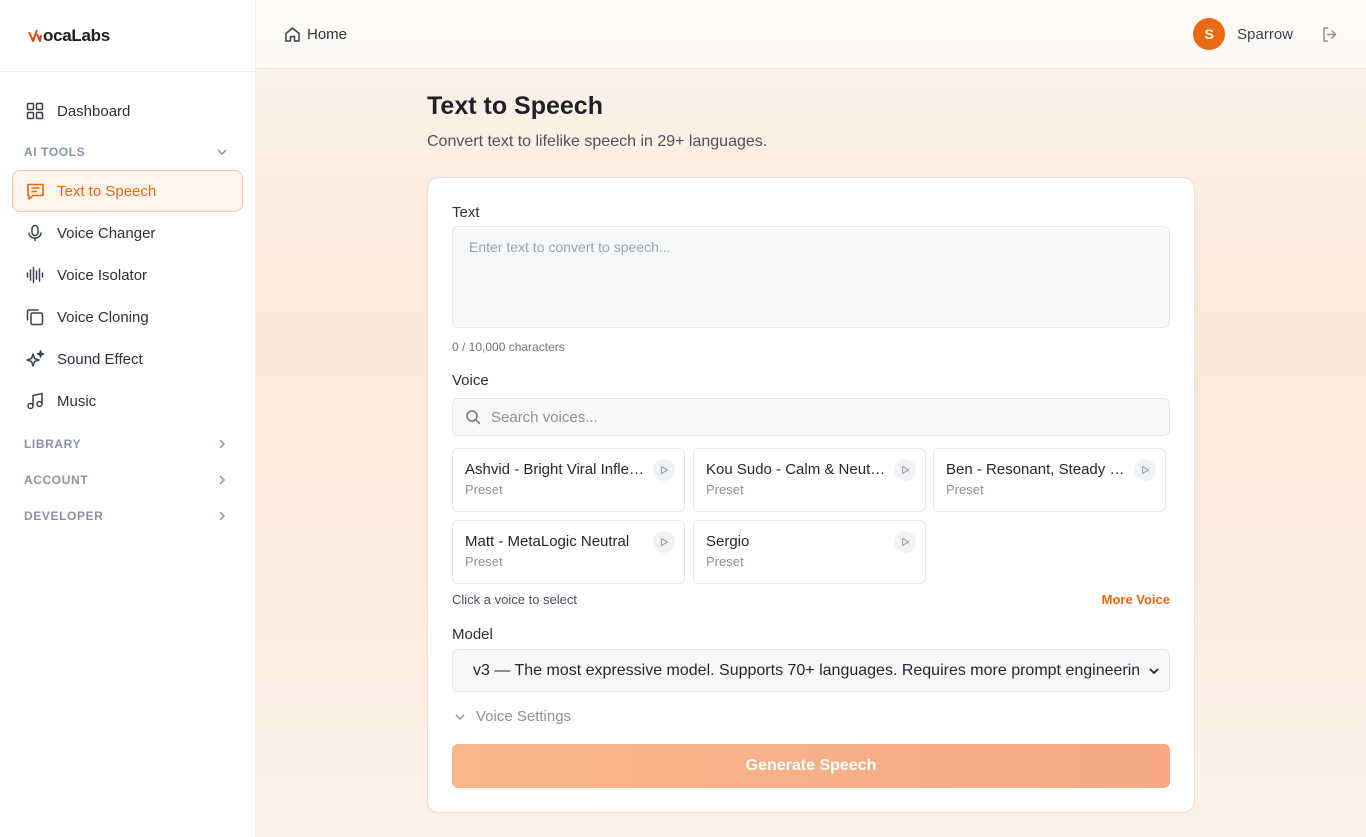  Describe the element at coordinates (1209, 34) in the screenshot. I see `avatar: S` at that location.